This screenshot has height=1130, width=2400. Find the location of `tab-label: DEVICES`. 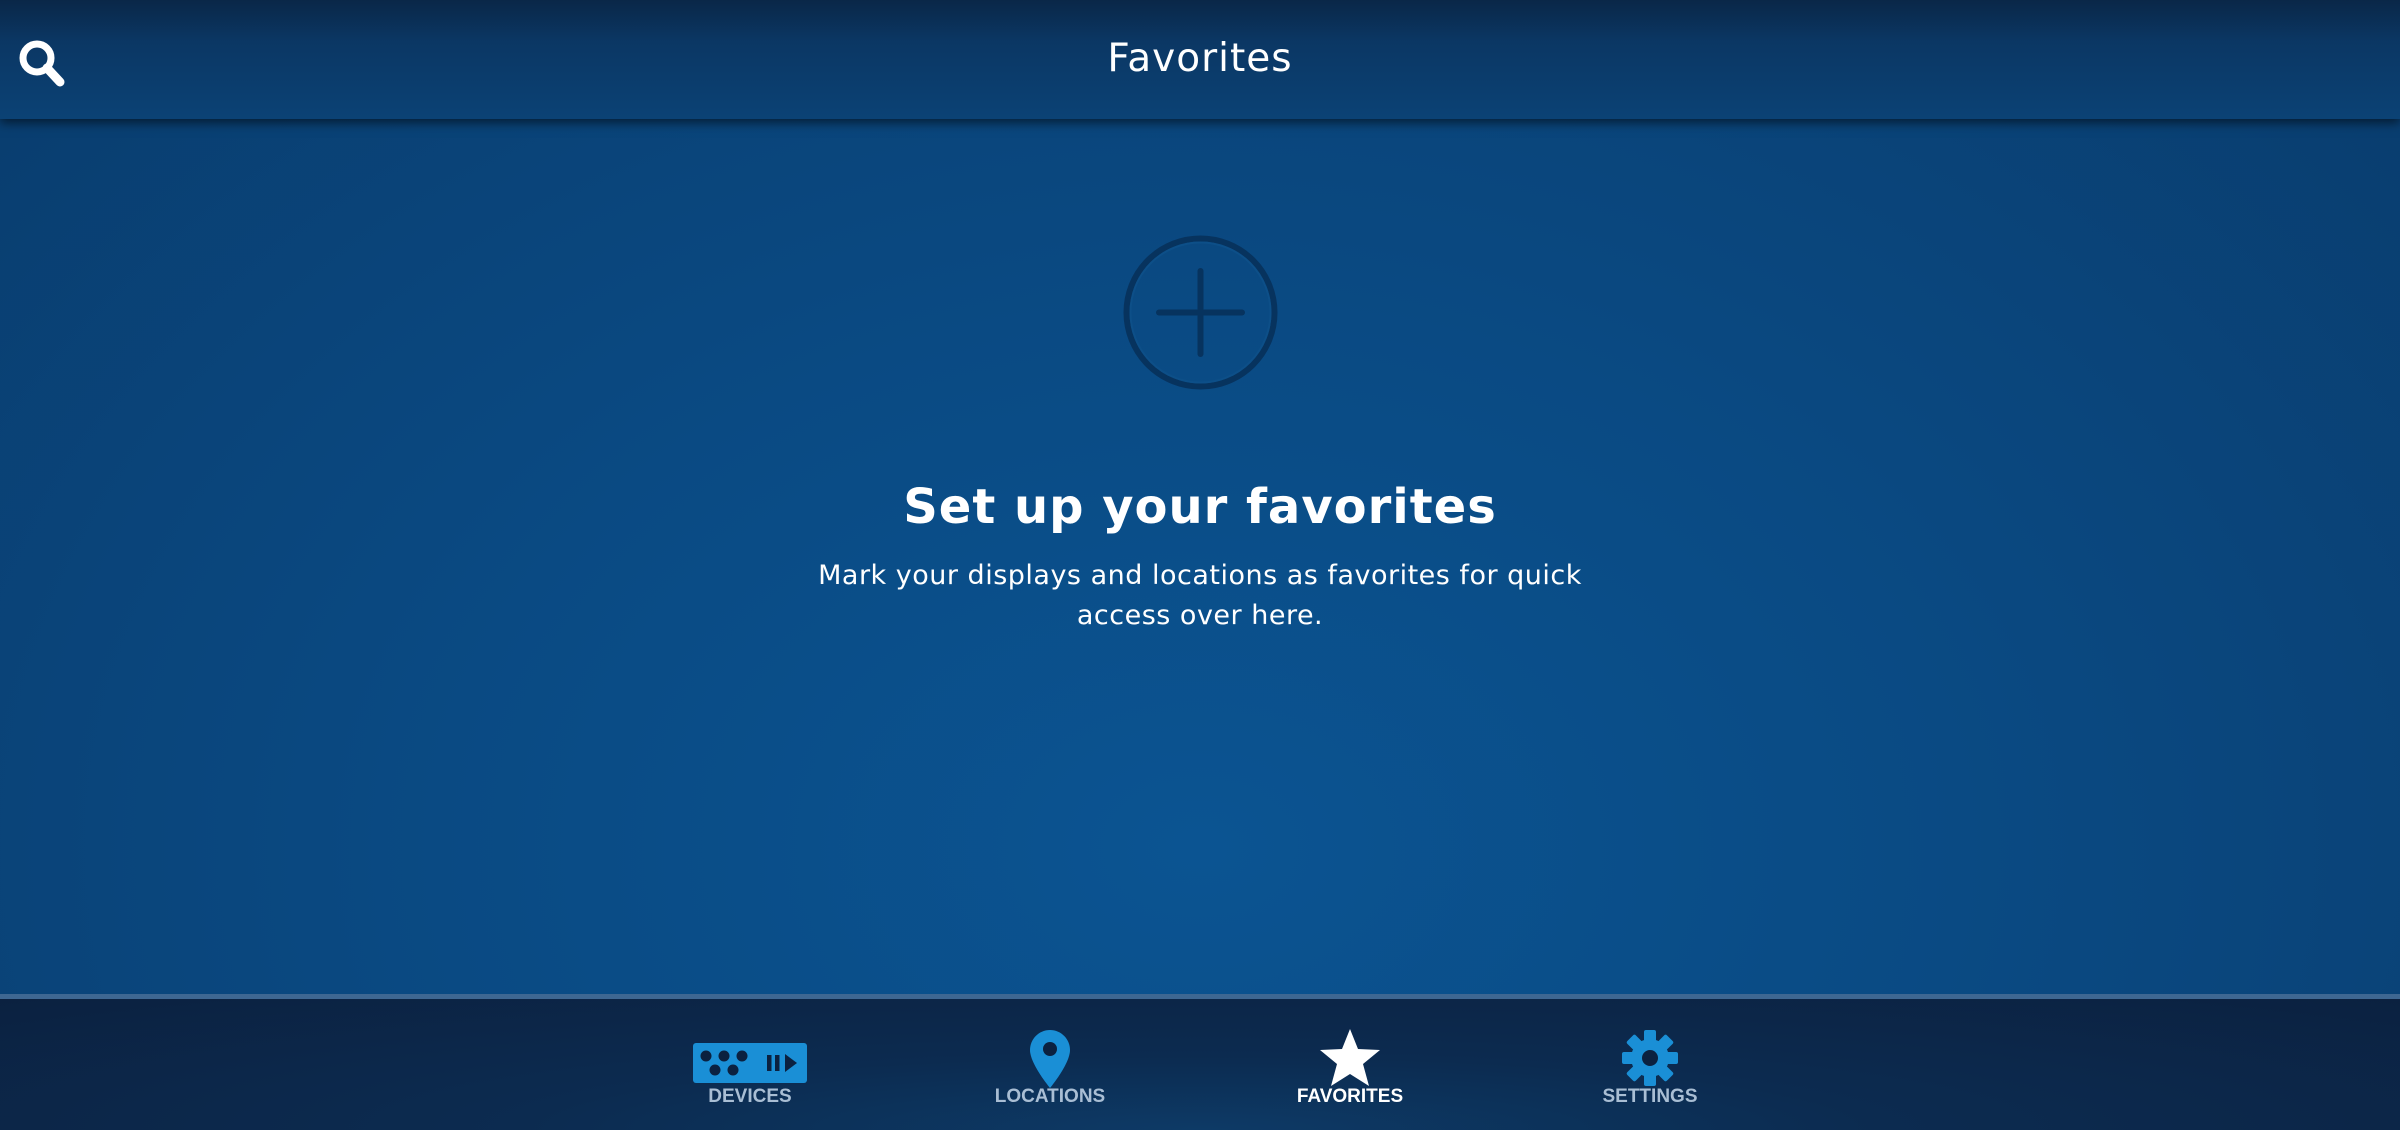

tab-label: DEVICES is located at coordinates (750, 1096).